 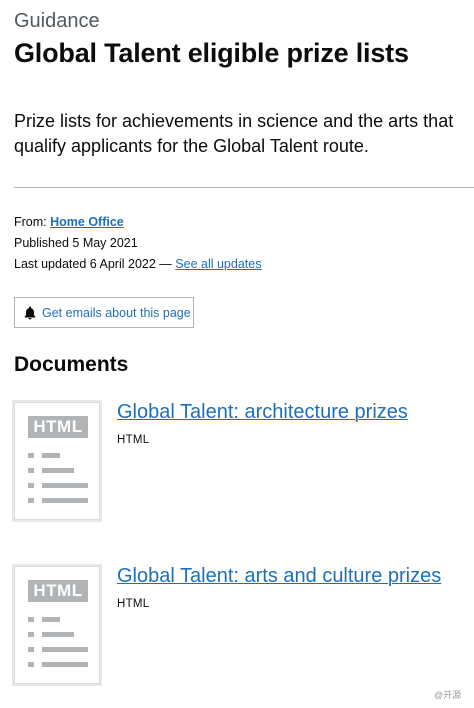 I want to click on published-label: Published, so click(x=41, y=243).